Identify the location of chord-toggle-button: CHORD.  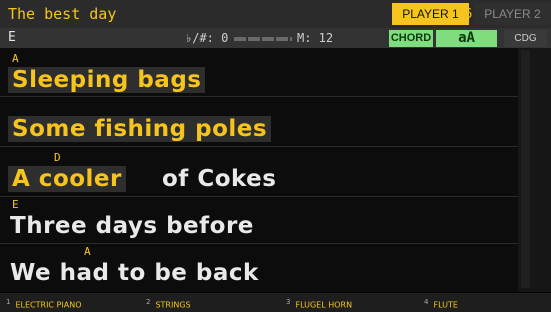
(411, 38).